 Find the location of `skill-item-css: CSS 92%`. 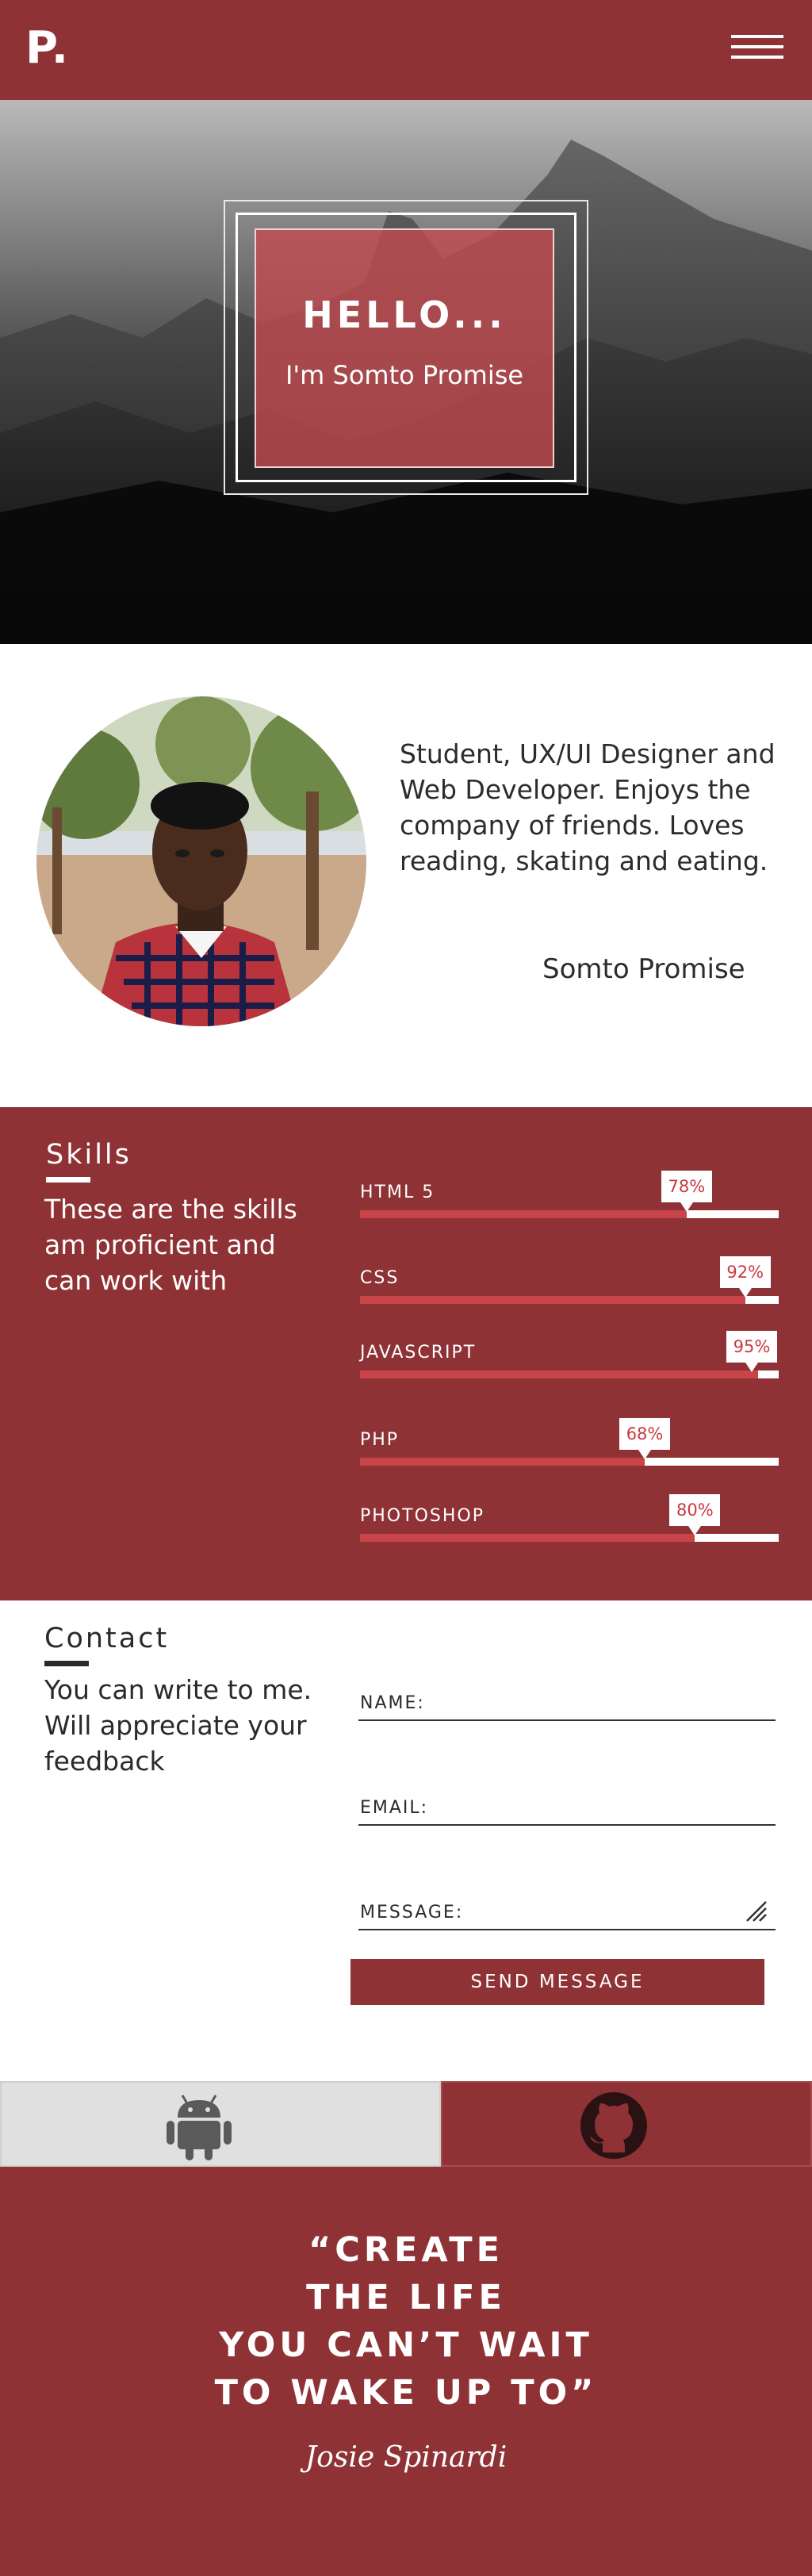

skill-item-css: CSS 92% is located at coordinates (568, 1280).